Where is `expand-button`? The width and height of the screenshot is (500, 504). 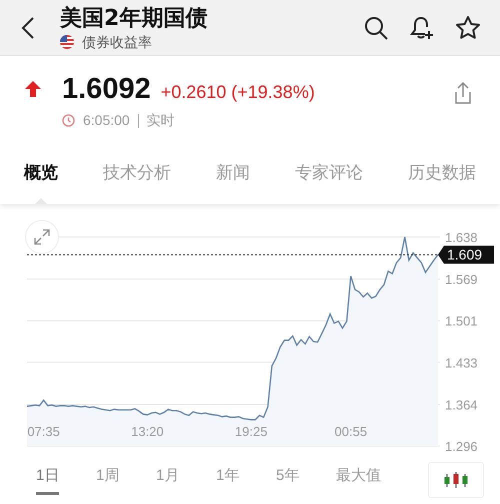
expand-button is located at coordinates (42, 237).